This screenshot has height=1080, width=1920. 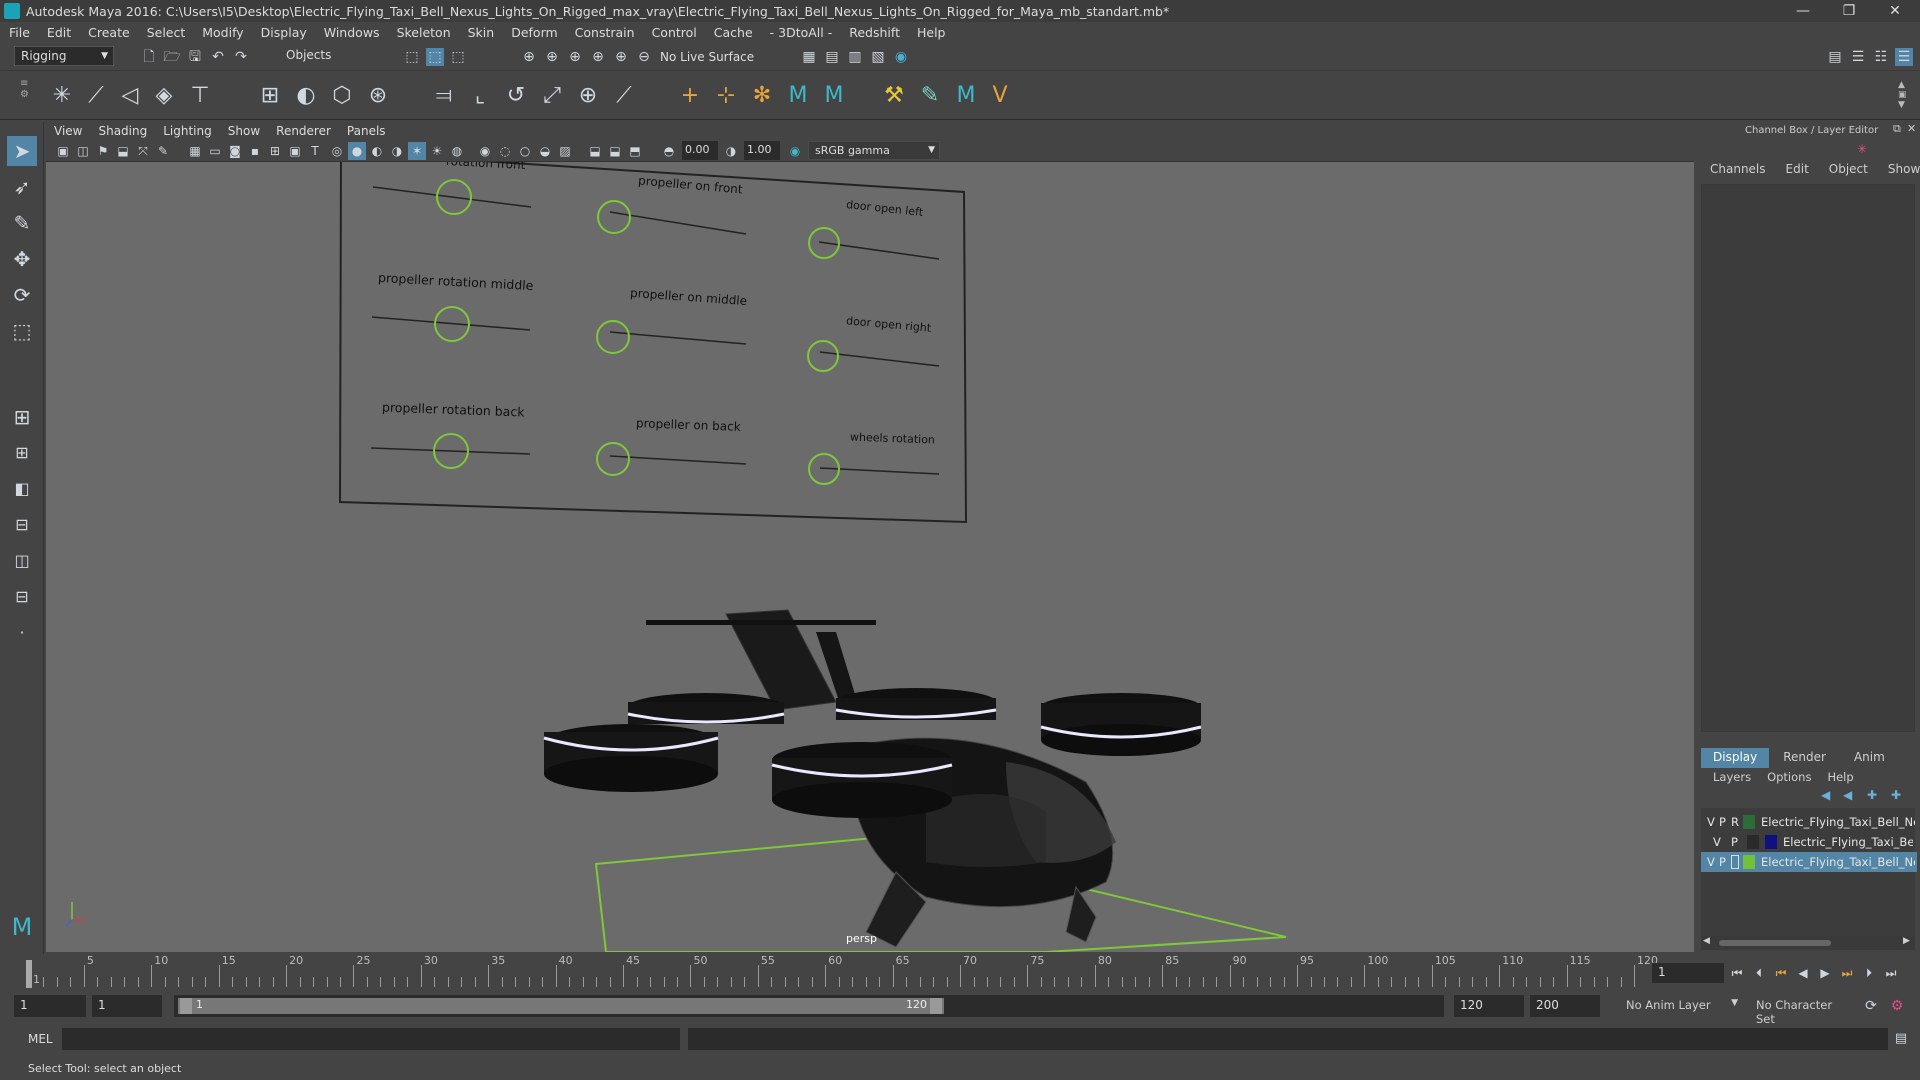 I want to click on wireframe-icon: ◎, so click(x=337, y=151).